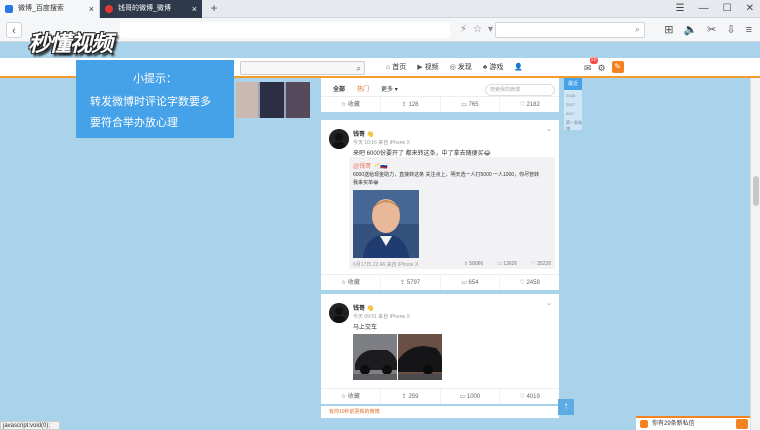 The image size is (760, 430). Describe the element at coordinates (420, 67) in the screenshot. I see `video-icon: ▶` at that location.